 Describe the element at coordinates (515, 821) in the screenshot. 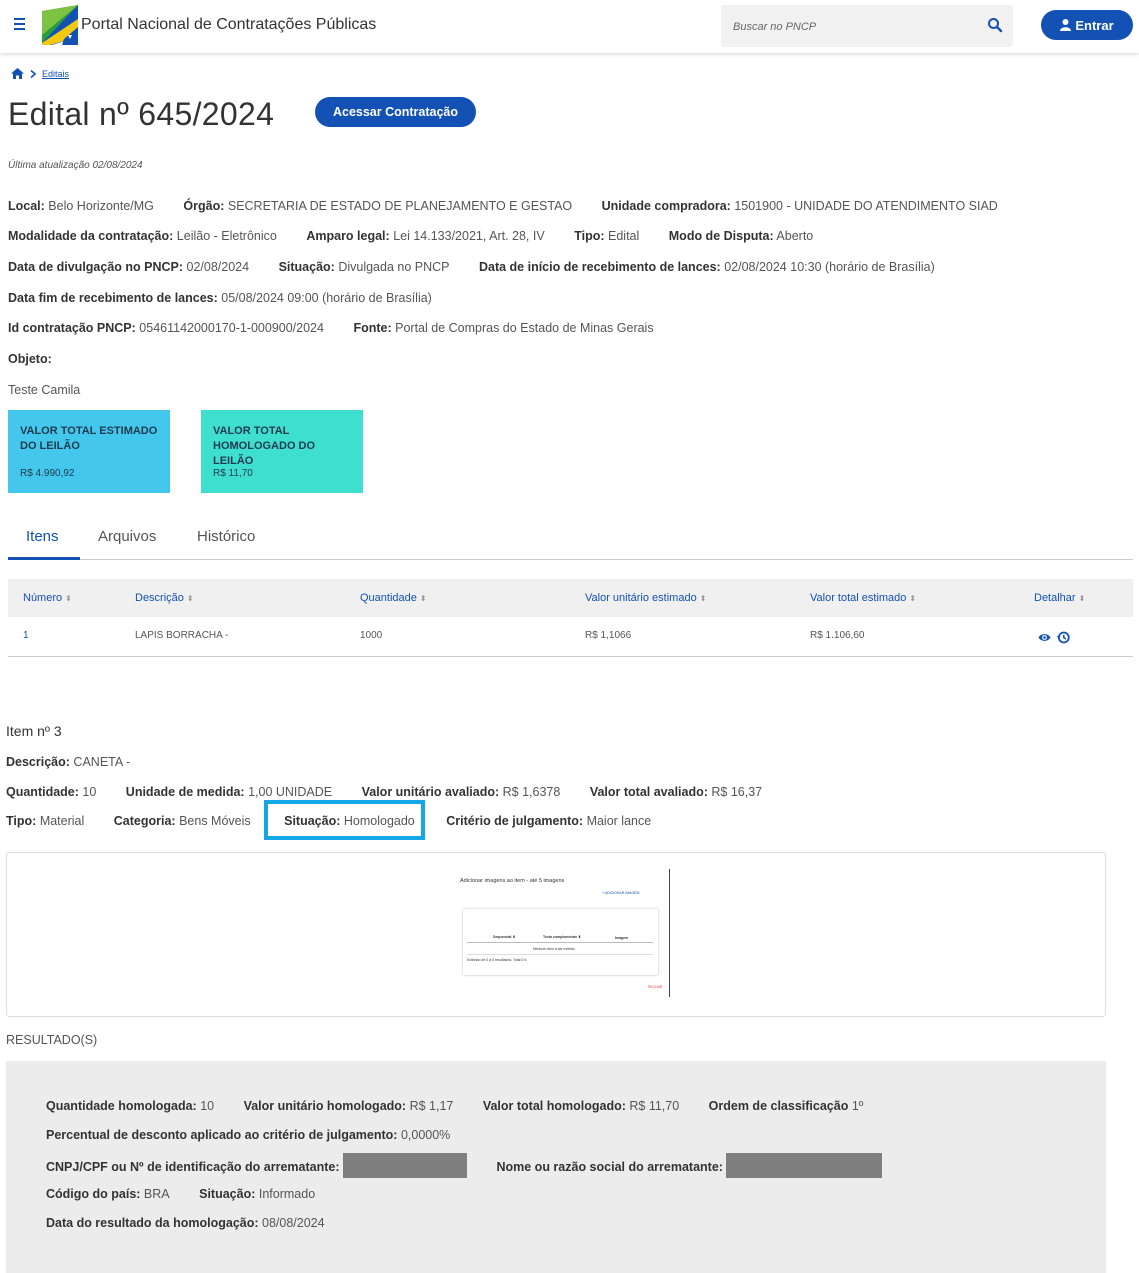

I see `item-criterio-label: Critério de julgamento:` at that location.